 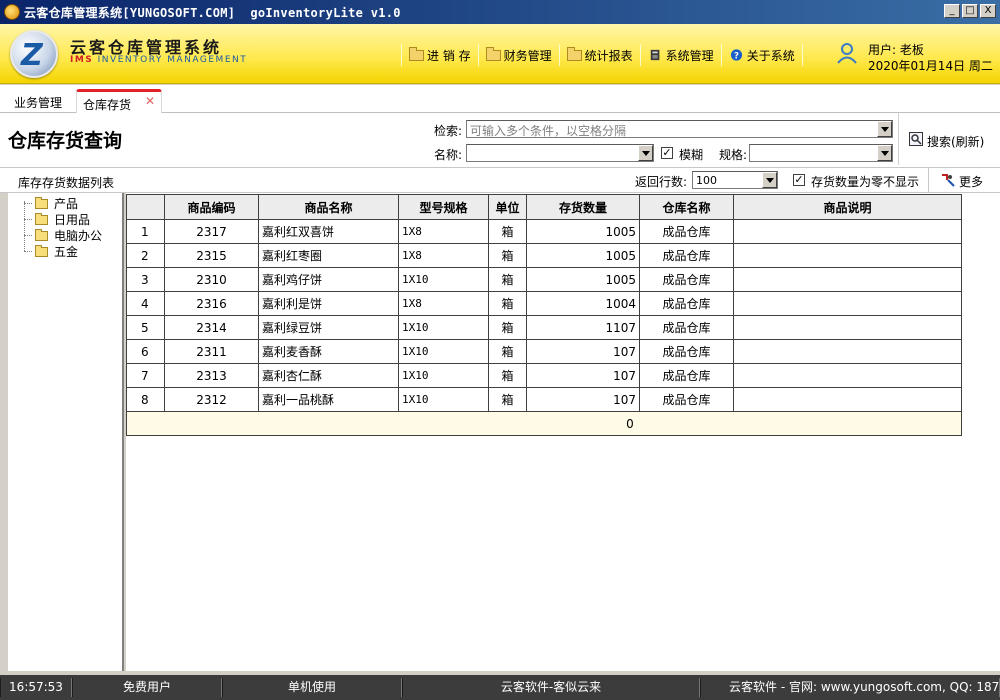 I want to click on fuzzy-checkbox: ✓, so click(x=667, y=153).